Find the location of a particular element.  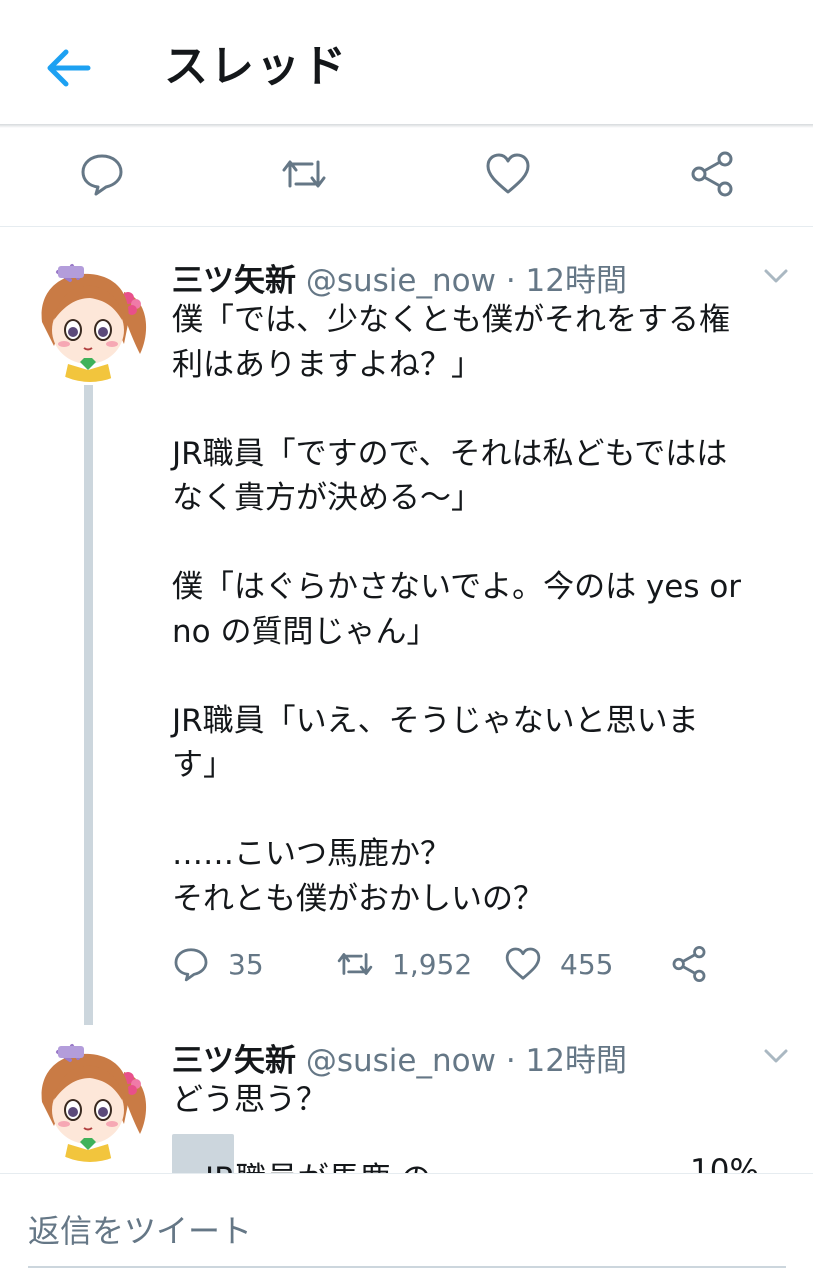

tweet-text-line: 僕「では、少なくとも僕がそれをする権 is located at coordinates (451, 320).